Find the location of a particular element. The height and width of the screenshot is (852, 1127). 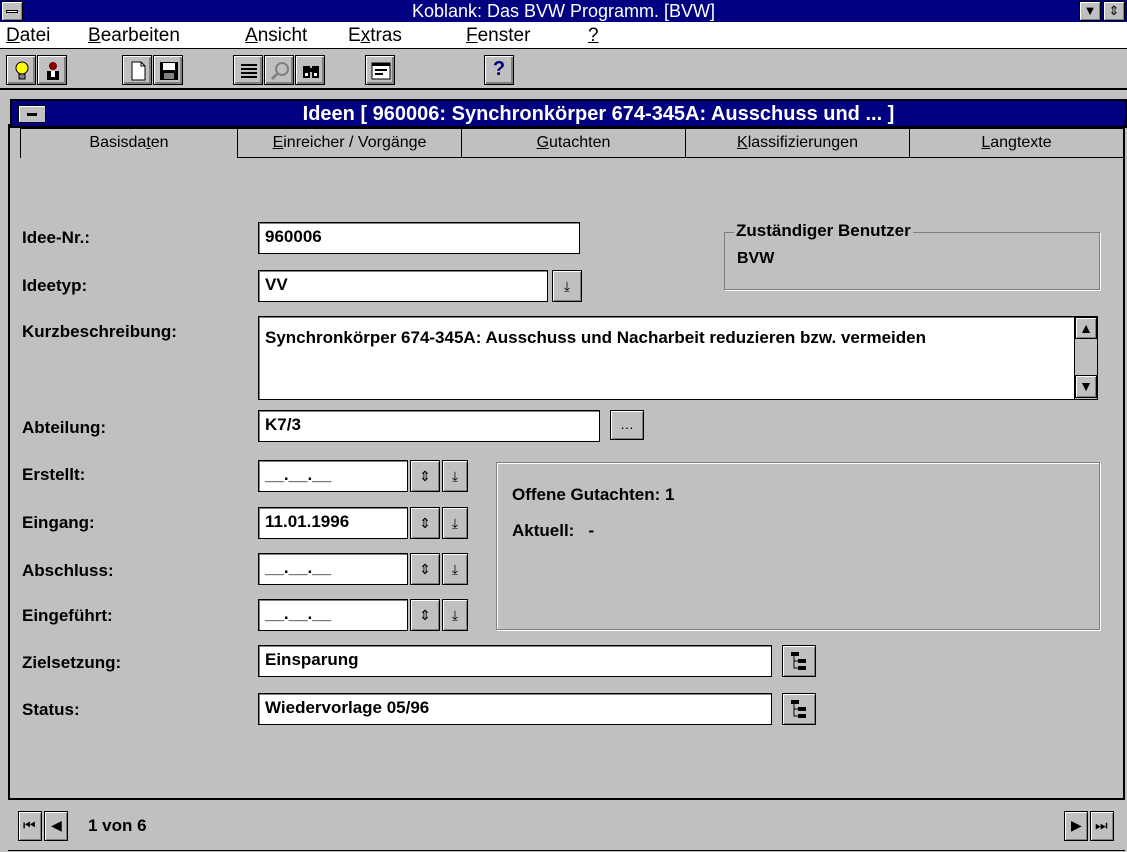

arrow-up-icon: ▲ is located at coordinates (1086, 328).